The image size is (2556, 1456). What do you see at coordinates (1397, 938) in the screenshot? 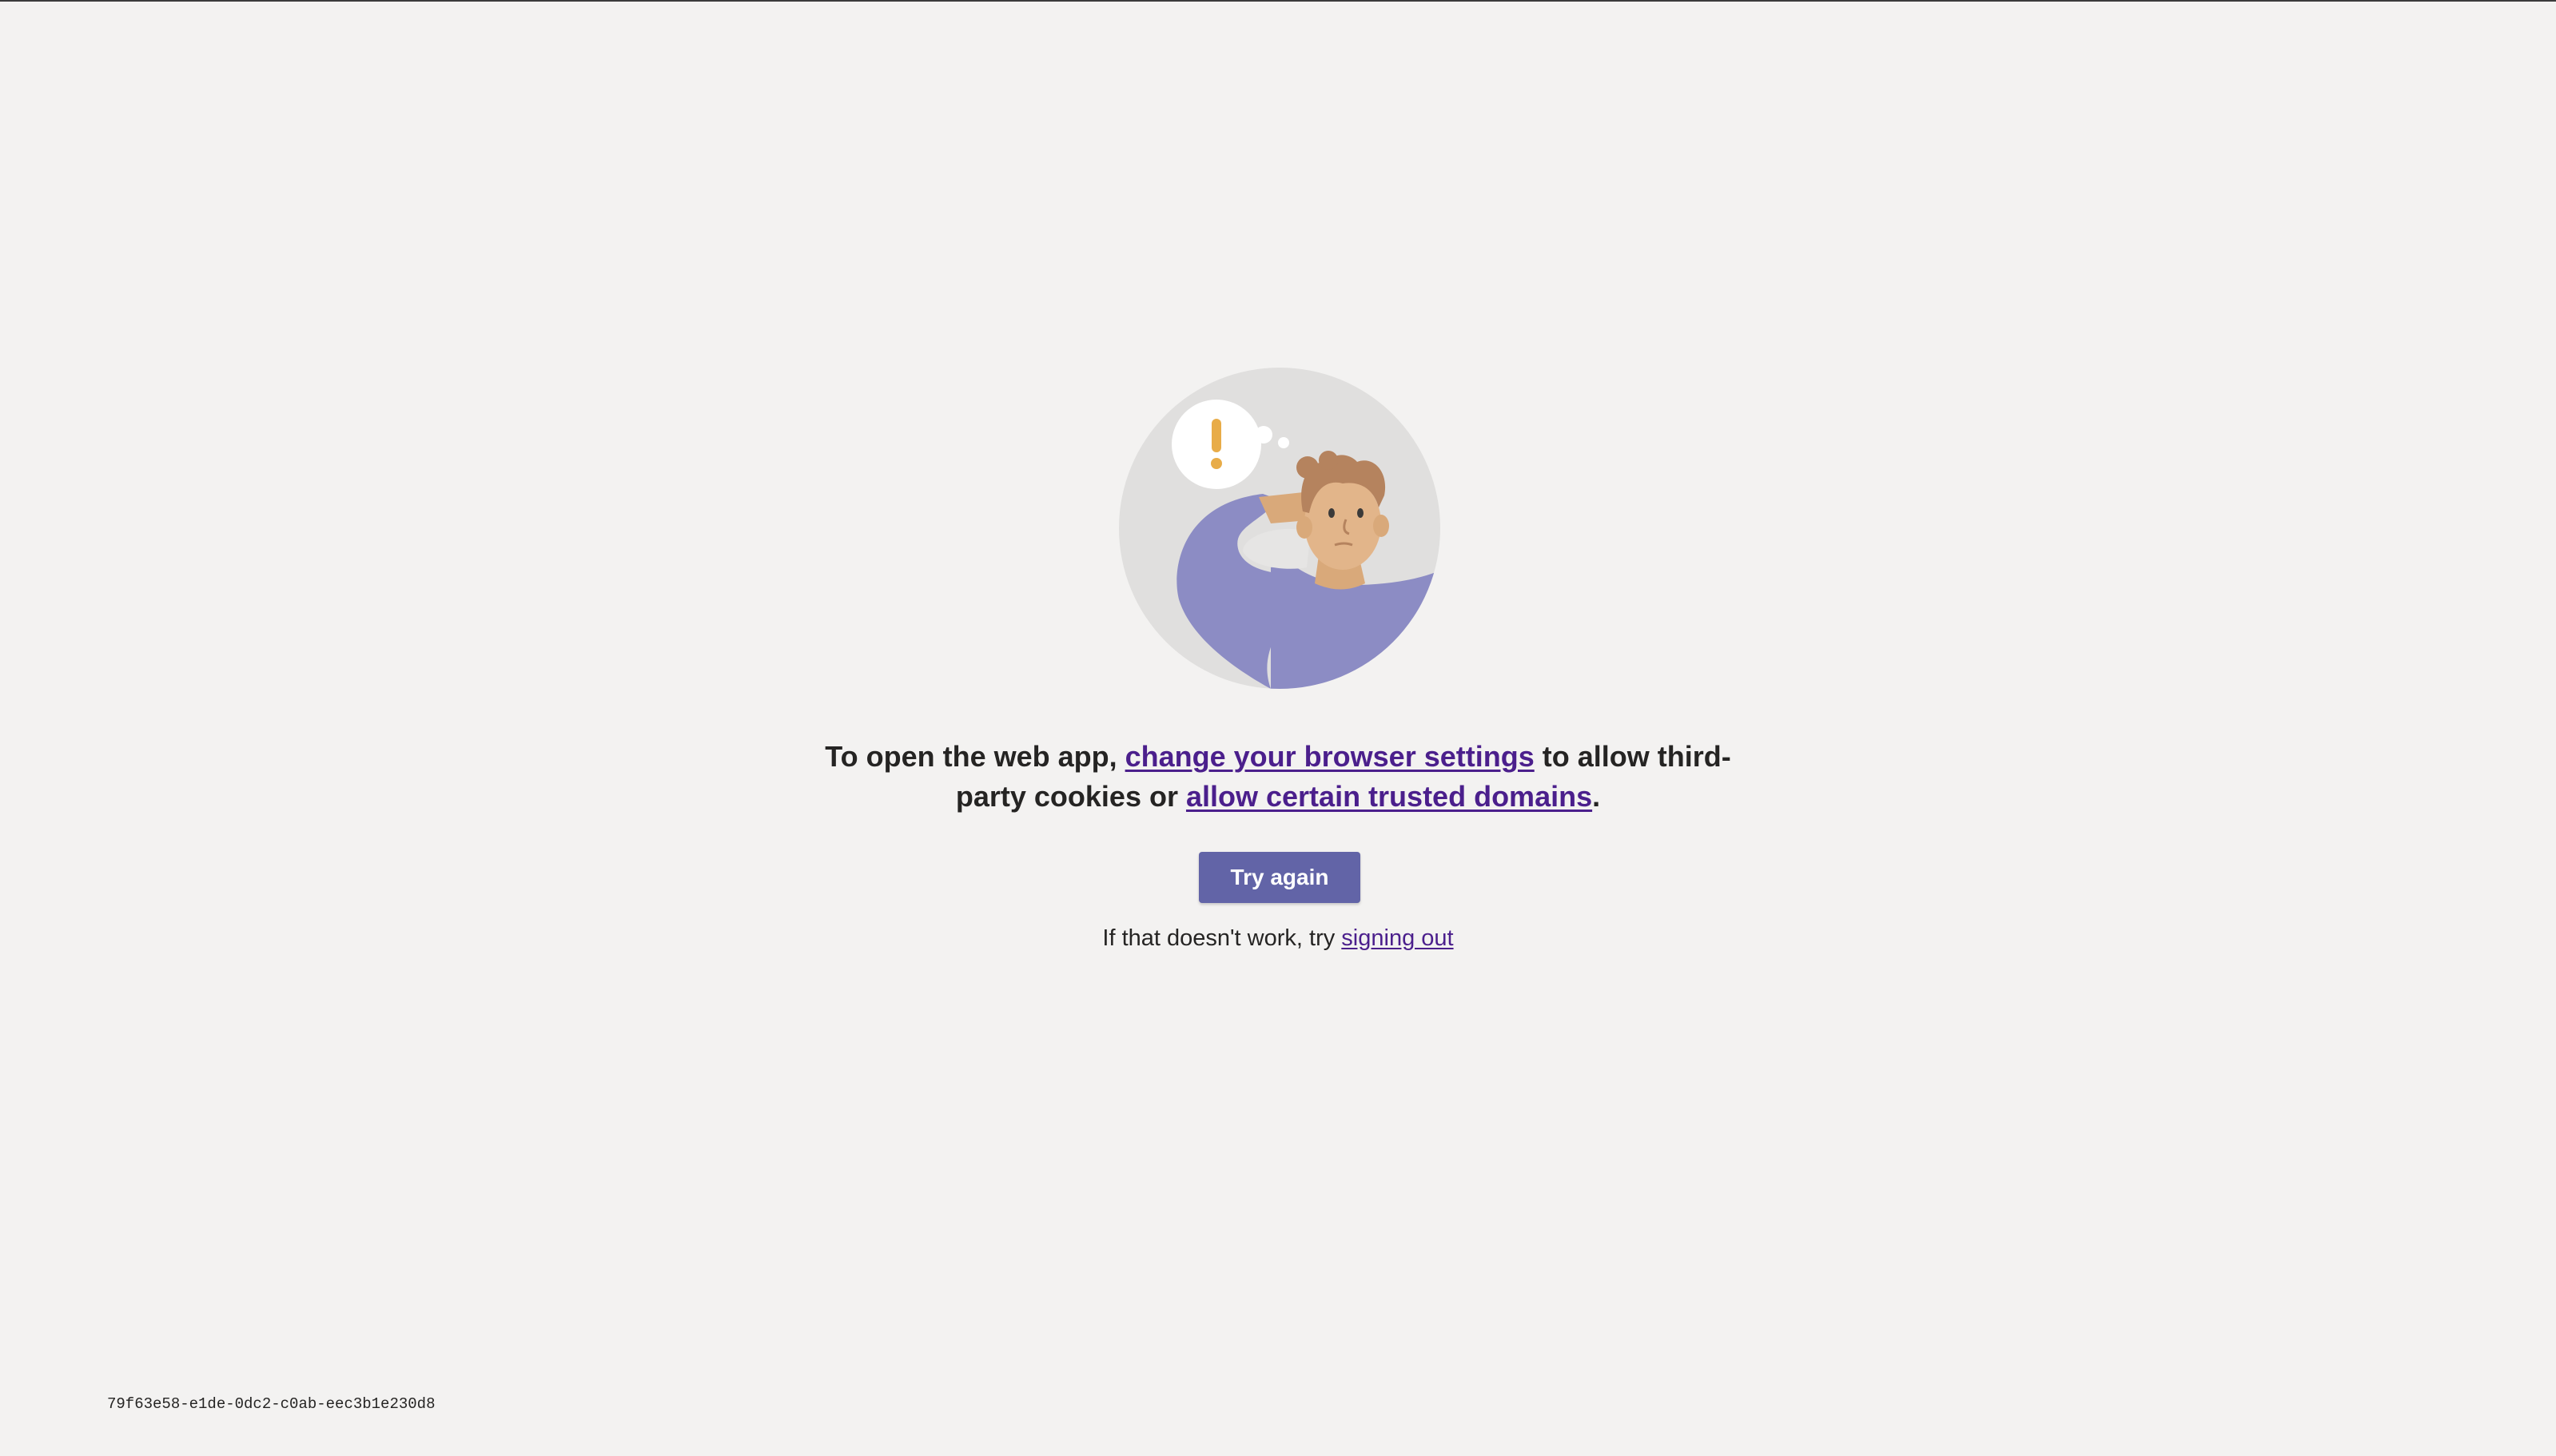
I see `signing-out-link: signing out` at bounding box center [1397, 938].